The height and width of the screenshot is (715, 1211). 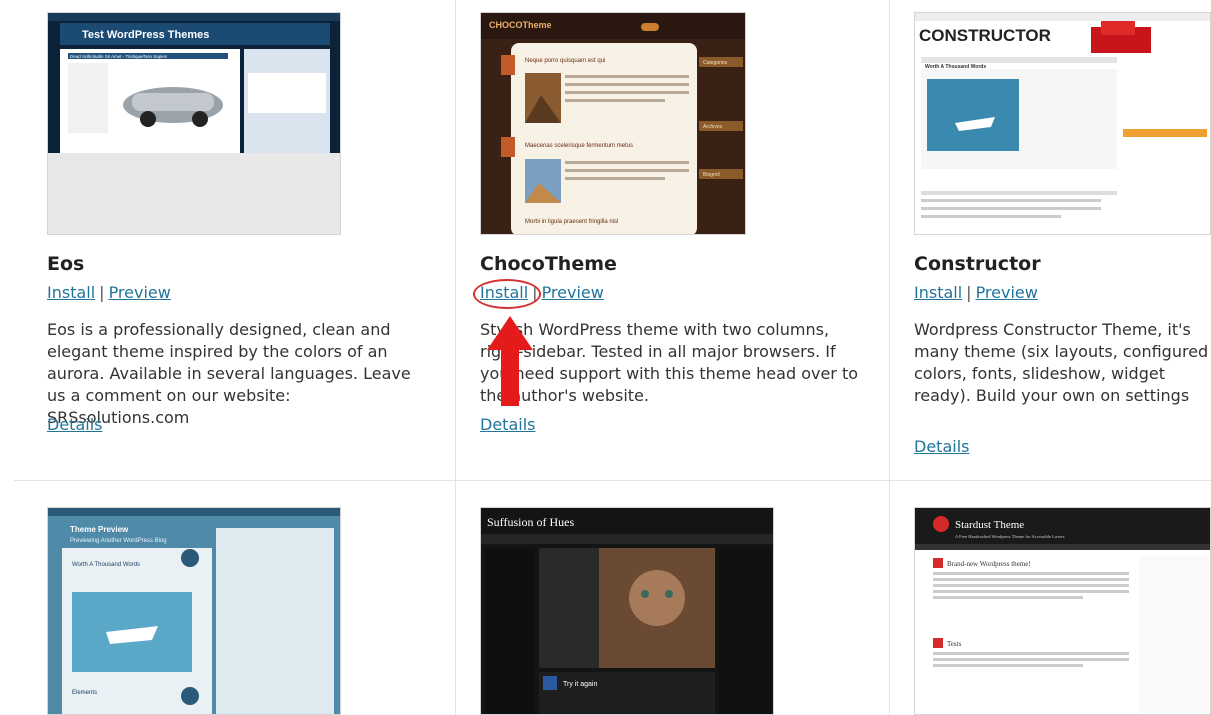 What do you see at coordinates (985, 35) in the screenshot?
I see `constructor-thumb-header: CONSTRUCTOR` at bounding box center [985, 35].